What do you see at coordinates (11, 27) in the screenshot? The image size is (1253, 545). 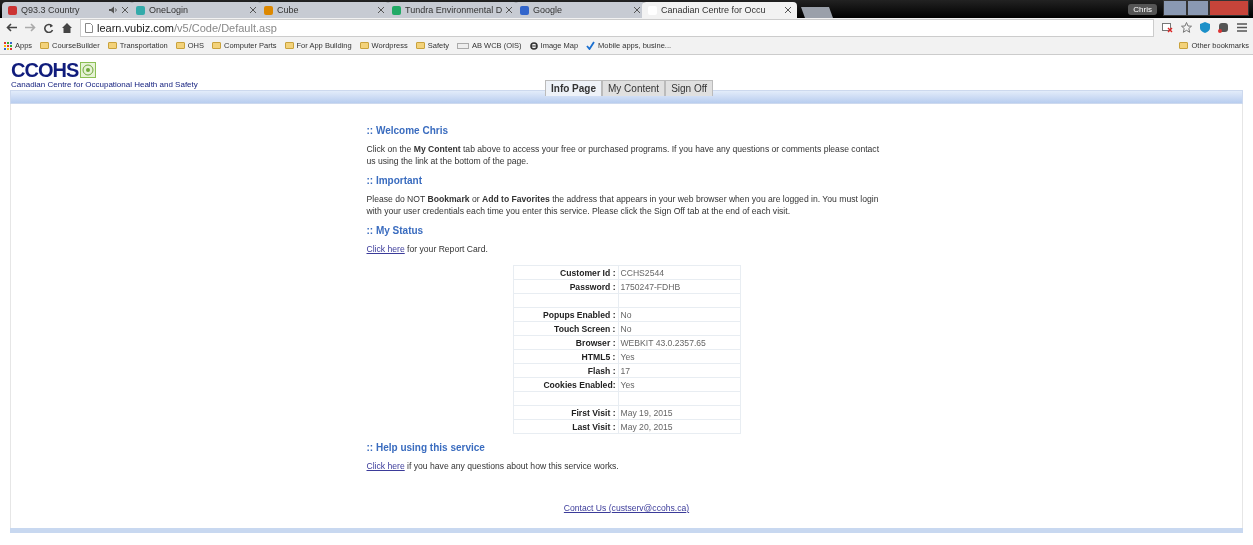 I see `back-icon` at bounding box center [11, 27].